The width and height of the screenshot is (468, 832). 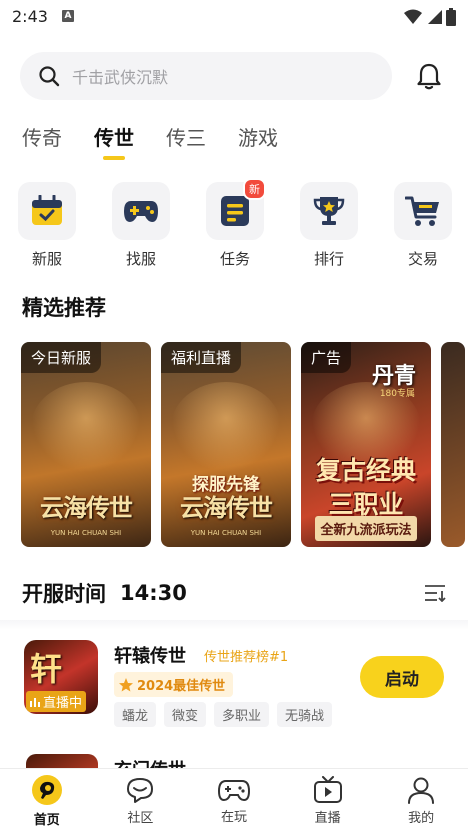 I want to click on game-icon-text: 轩, so click(x=46, y=669).